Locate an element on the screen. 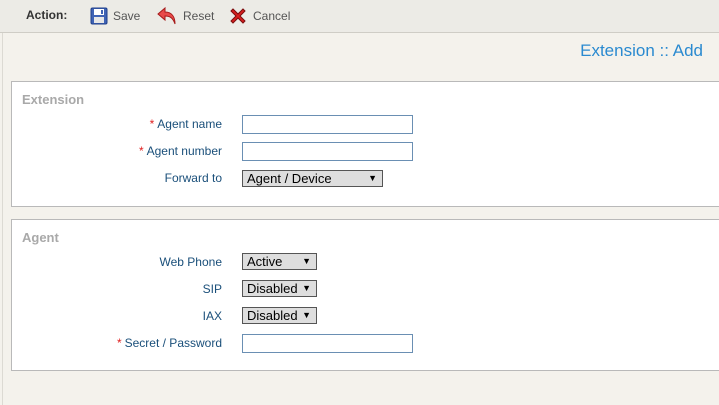 Image resolution: width=719 pixels, height=405 pixels. secret-password-label: * Secret / Password is located at coordinates (117, 343).